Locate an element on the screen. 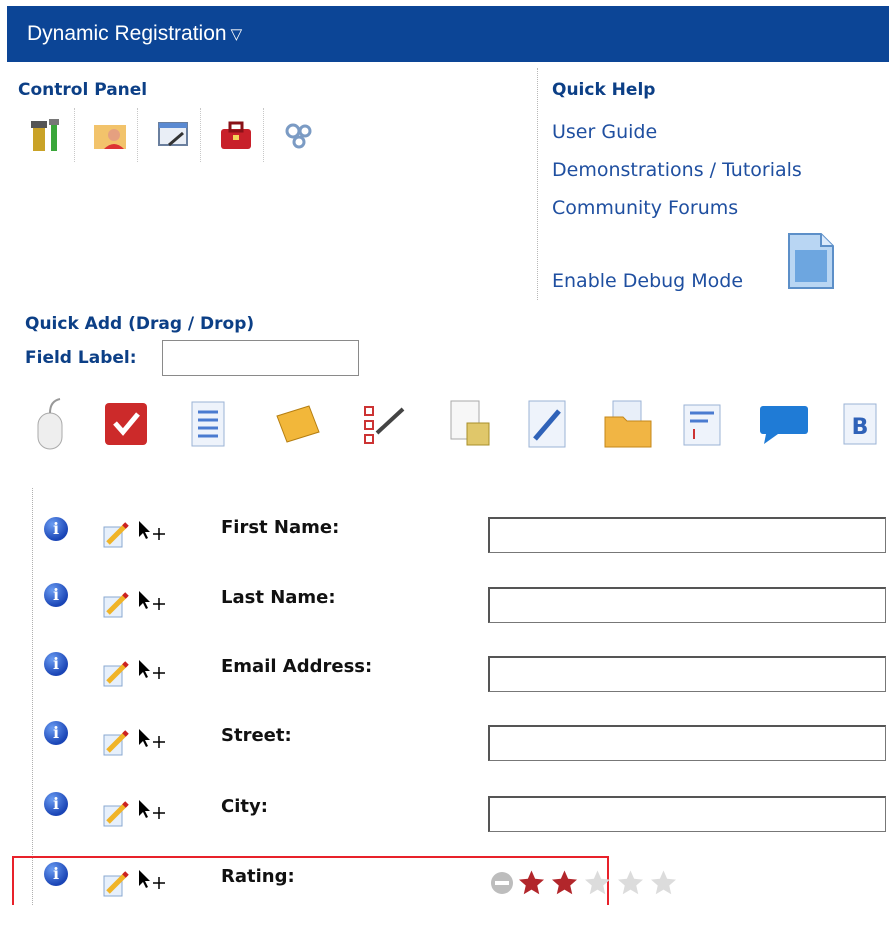 This screenshot has height=926, width=889. user-folder-icon is located at coordinates (110, 135).